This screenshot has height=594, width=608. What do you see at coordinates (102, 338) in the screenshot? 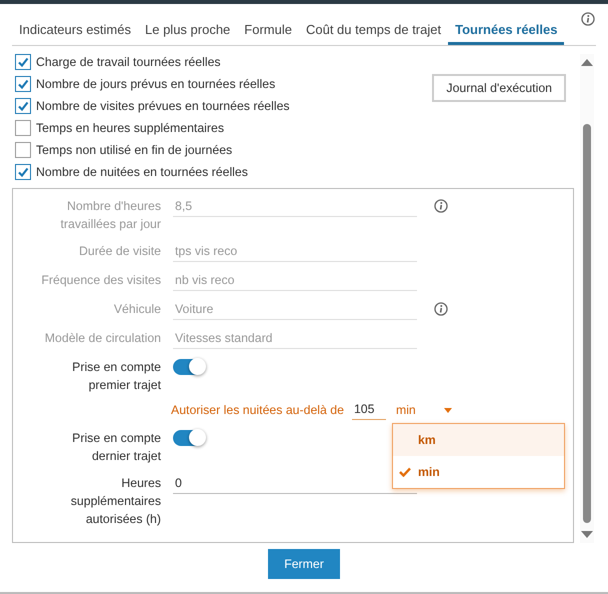
I see `field-label: Modèle de circulation` at bounding box center [102, 338].